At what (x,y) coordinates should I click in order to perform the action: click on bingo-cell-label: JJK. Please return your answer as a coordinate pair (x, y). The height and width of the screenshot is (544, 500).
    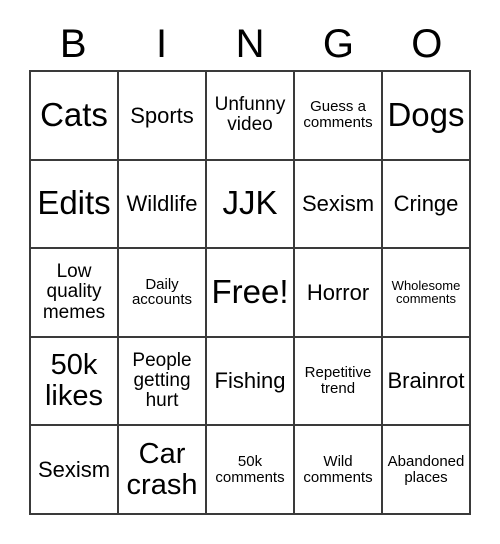
    Looking at the image, I should click on (250, 203).